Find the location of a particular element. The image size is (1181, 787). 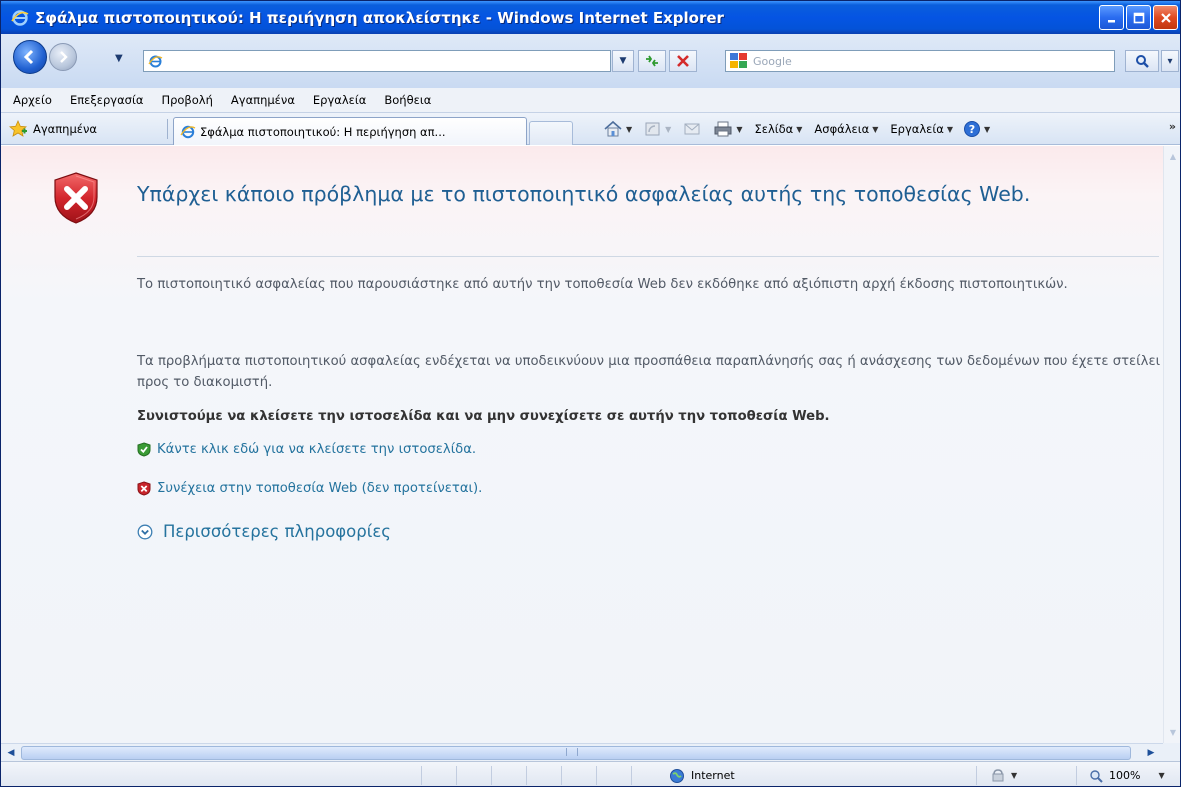

read-mail-button is located at coordinates (692, 129).